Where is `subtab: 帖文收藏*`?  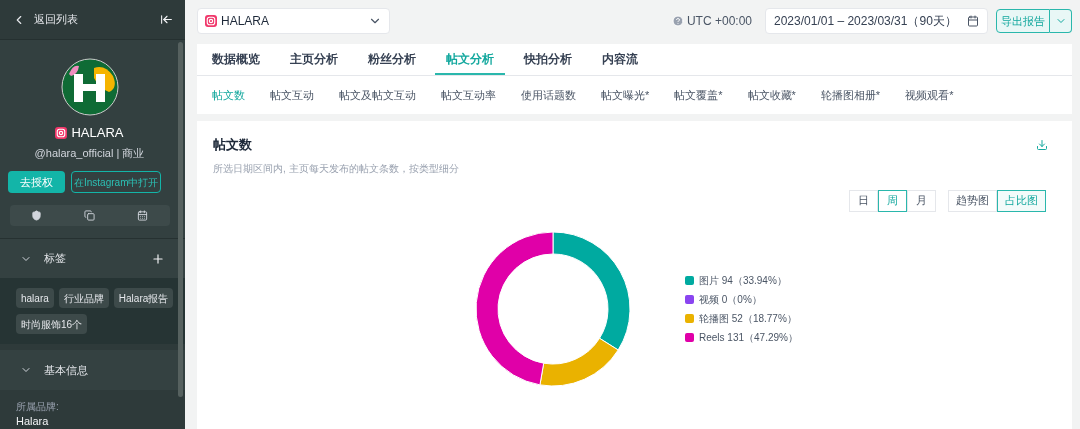 subtab: 帖文收藏* is located at coordinates (771, 95).